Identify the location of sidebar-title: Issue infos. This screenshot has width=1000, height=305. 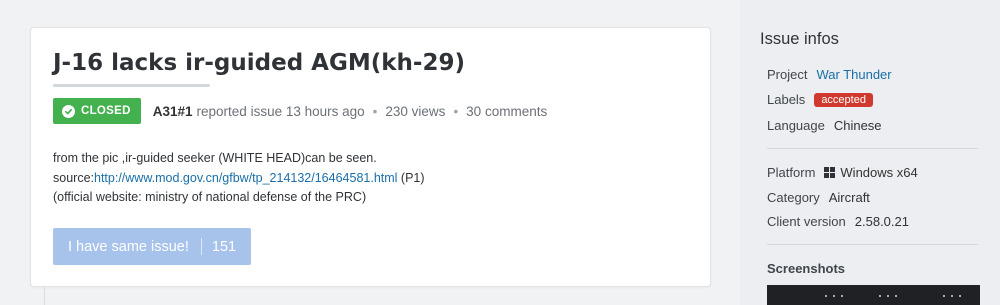
(799, 39).